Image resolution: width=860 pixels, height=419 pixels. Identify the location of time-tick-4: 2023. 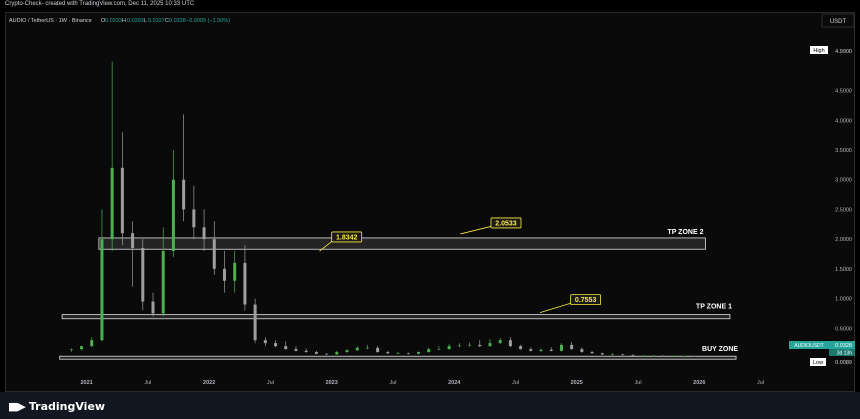
(332, 383).